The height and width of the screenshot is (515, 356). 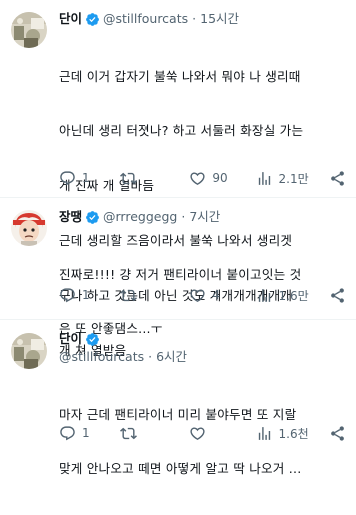 I want to click on like-count: 4, so click(x=216, y=295).